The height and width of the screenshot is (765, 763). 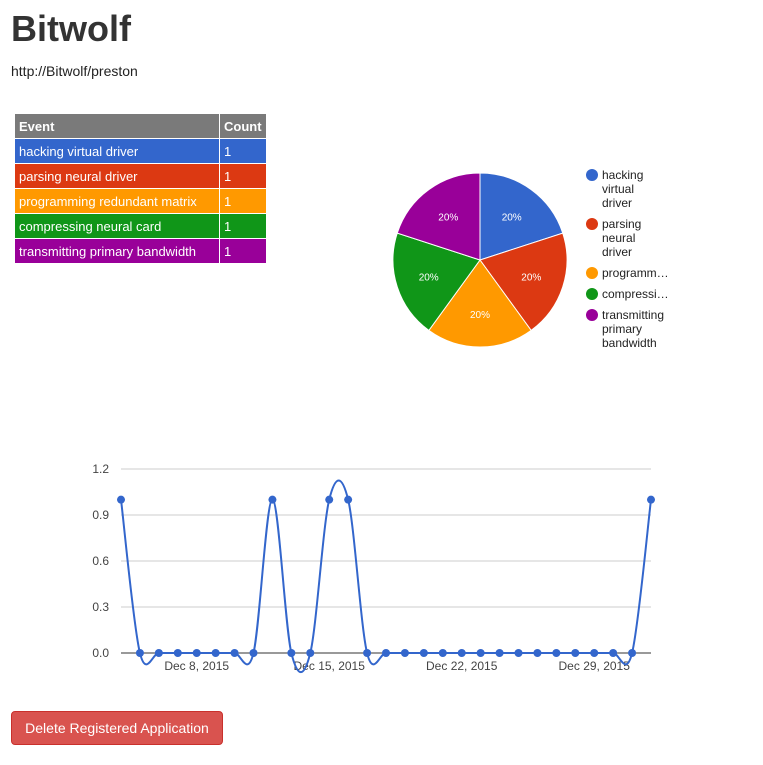 I want to click on table-row: compressing neural card 1, so click(x=140, y=226).